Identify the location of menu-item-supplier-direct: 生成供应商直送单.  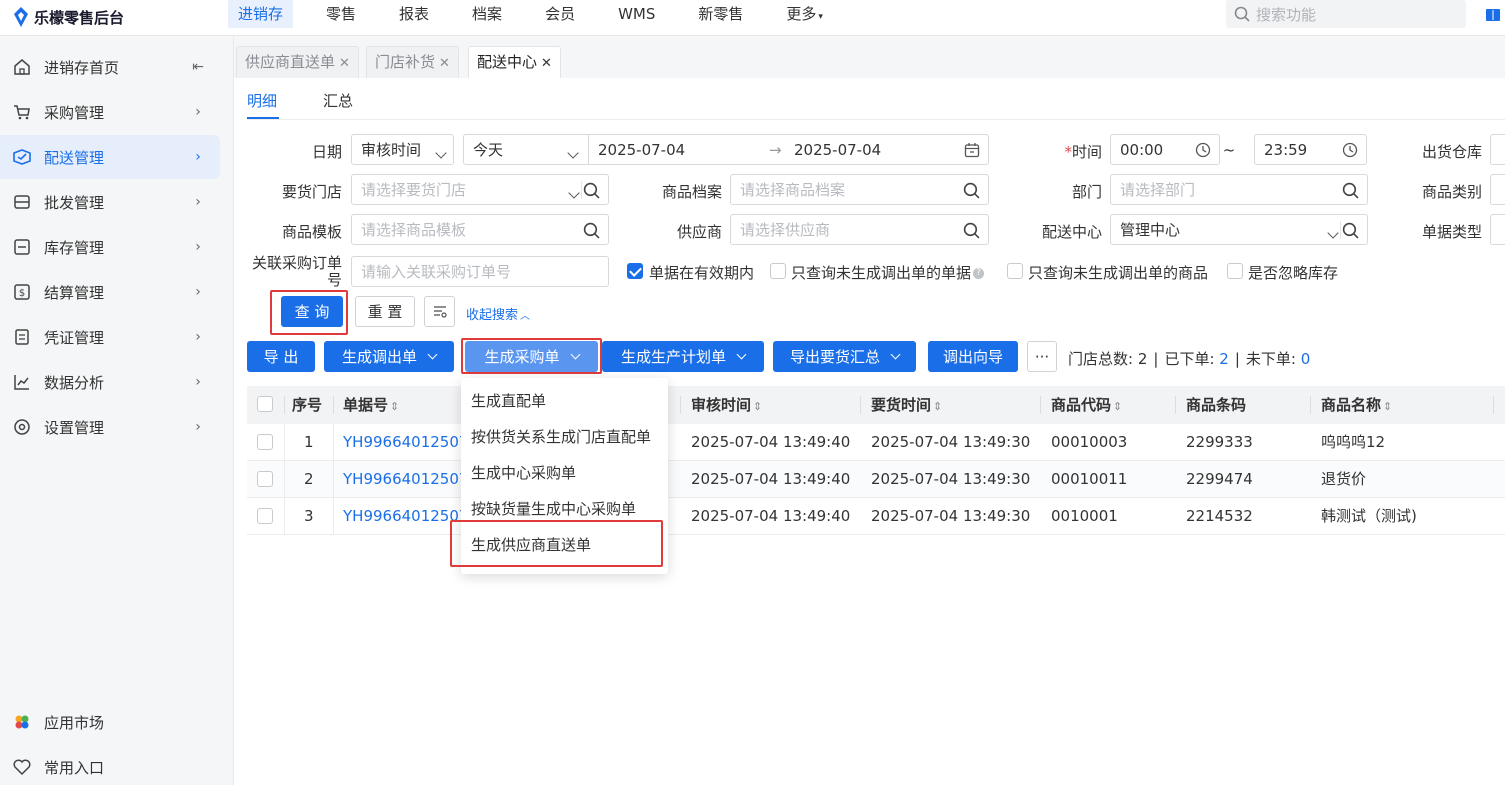
(531, 544).